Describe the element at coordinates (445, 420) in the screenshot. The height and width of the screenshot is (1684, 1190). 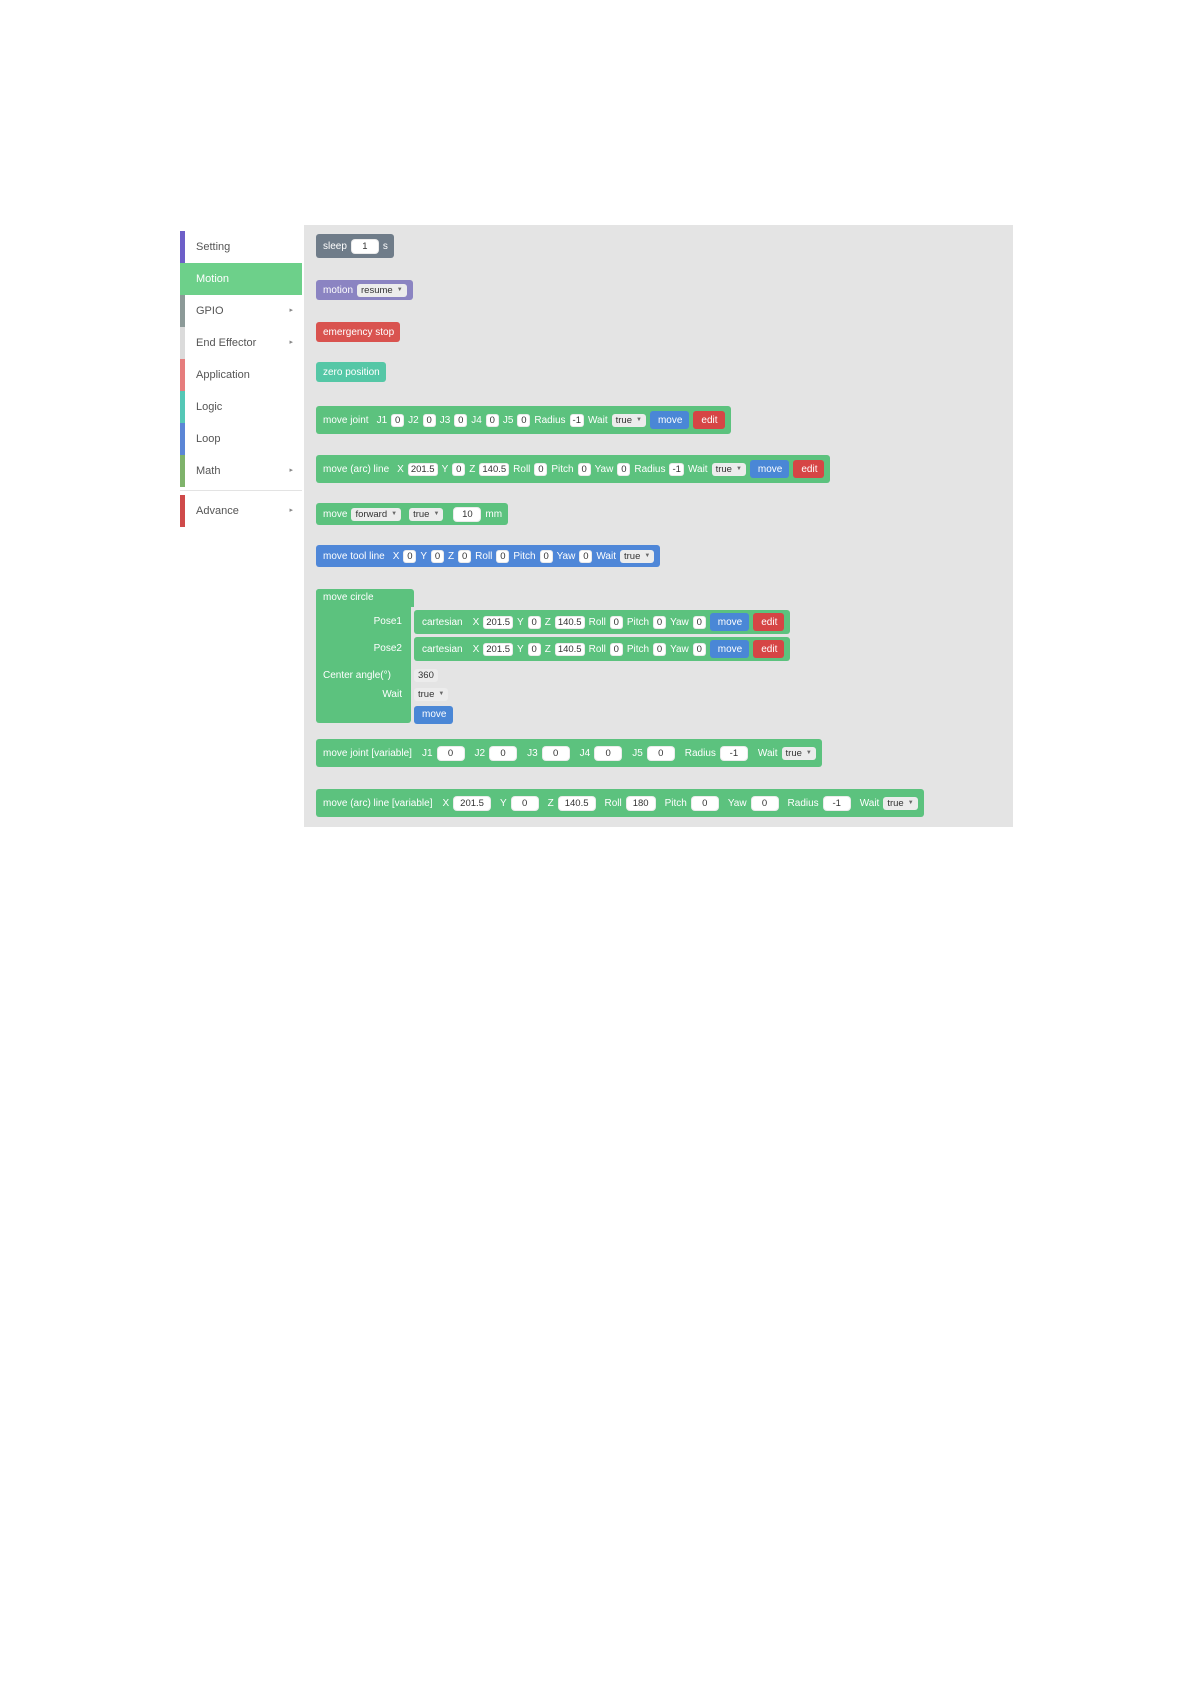
I see `j3-label: J3` at that location.